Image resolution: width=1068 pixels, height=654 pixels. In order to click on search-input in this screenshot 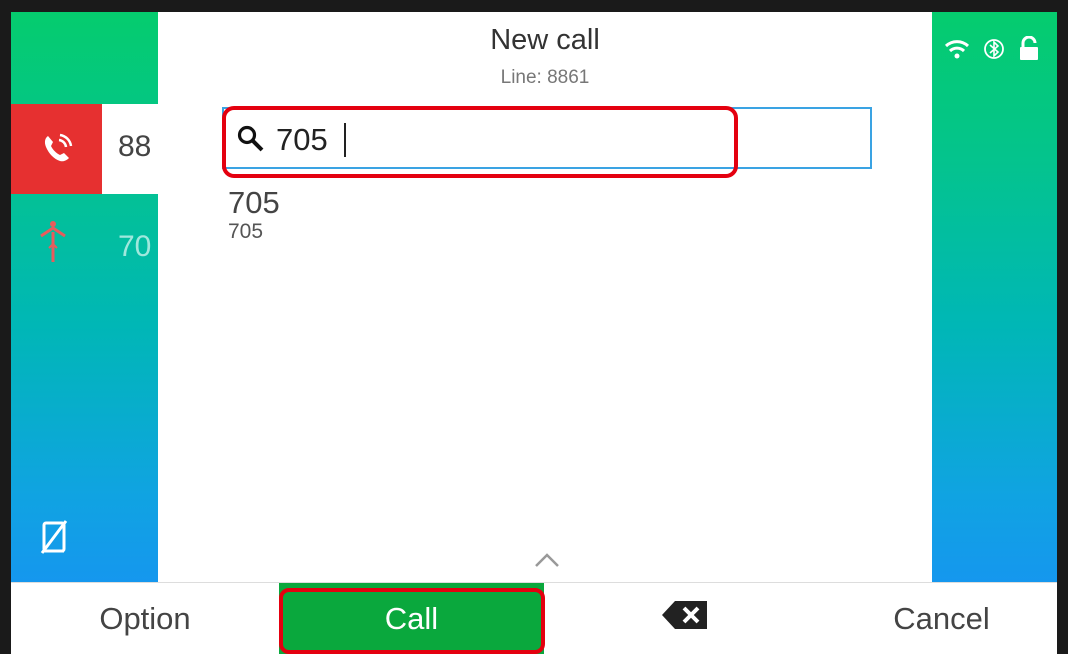, I will do `click(566, 140)`.